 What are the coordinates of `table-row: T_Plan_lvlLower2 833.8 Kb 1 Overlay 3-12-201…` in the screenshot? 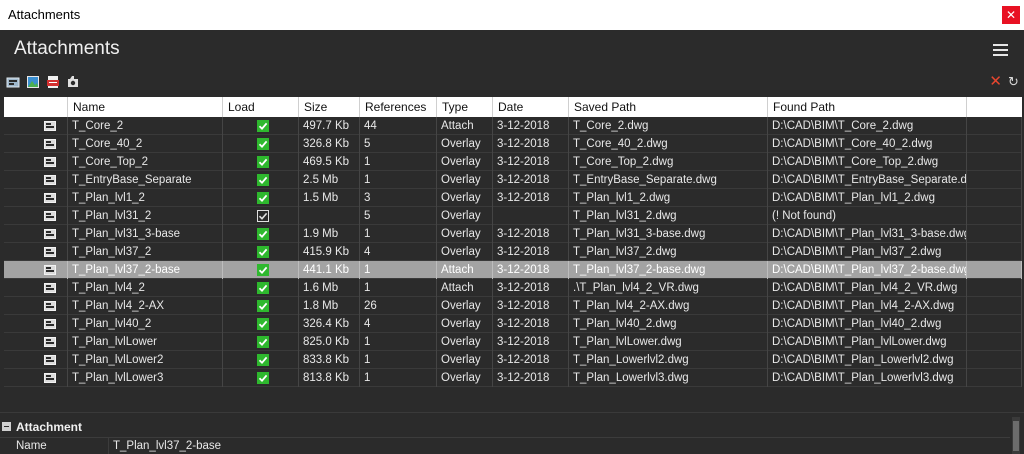 It's located at (513, 360).